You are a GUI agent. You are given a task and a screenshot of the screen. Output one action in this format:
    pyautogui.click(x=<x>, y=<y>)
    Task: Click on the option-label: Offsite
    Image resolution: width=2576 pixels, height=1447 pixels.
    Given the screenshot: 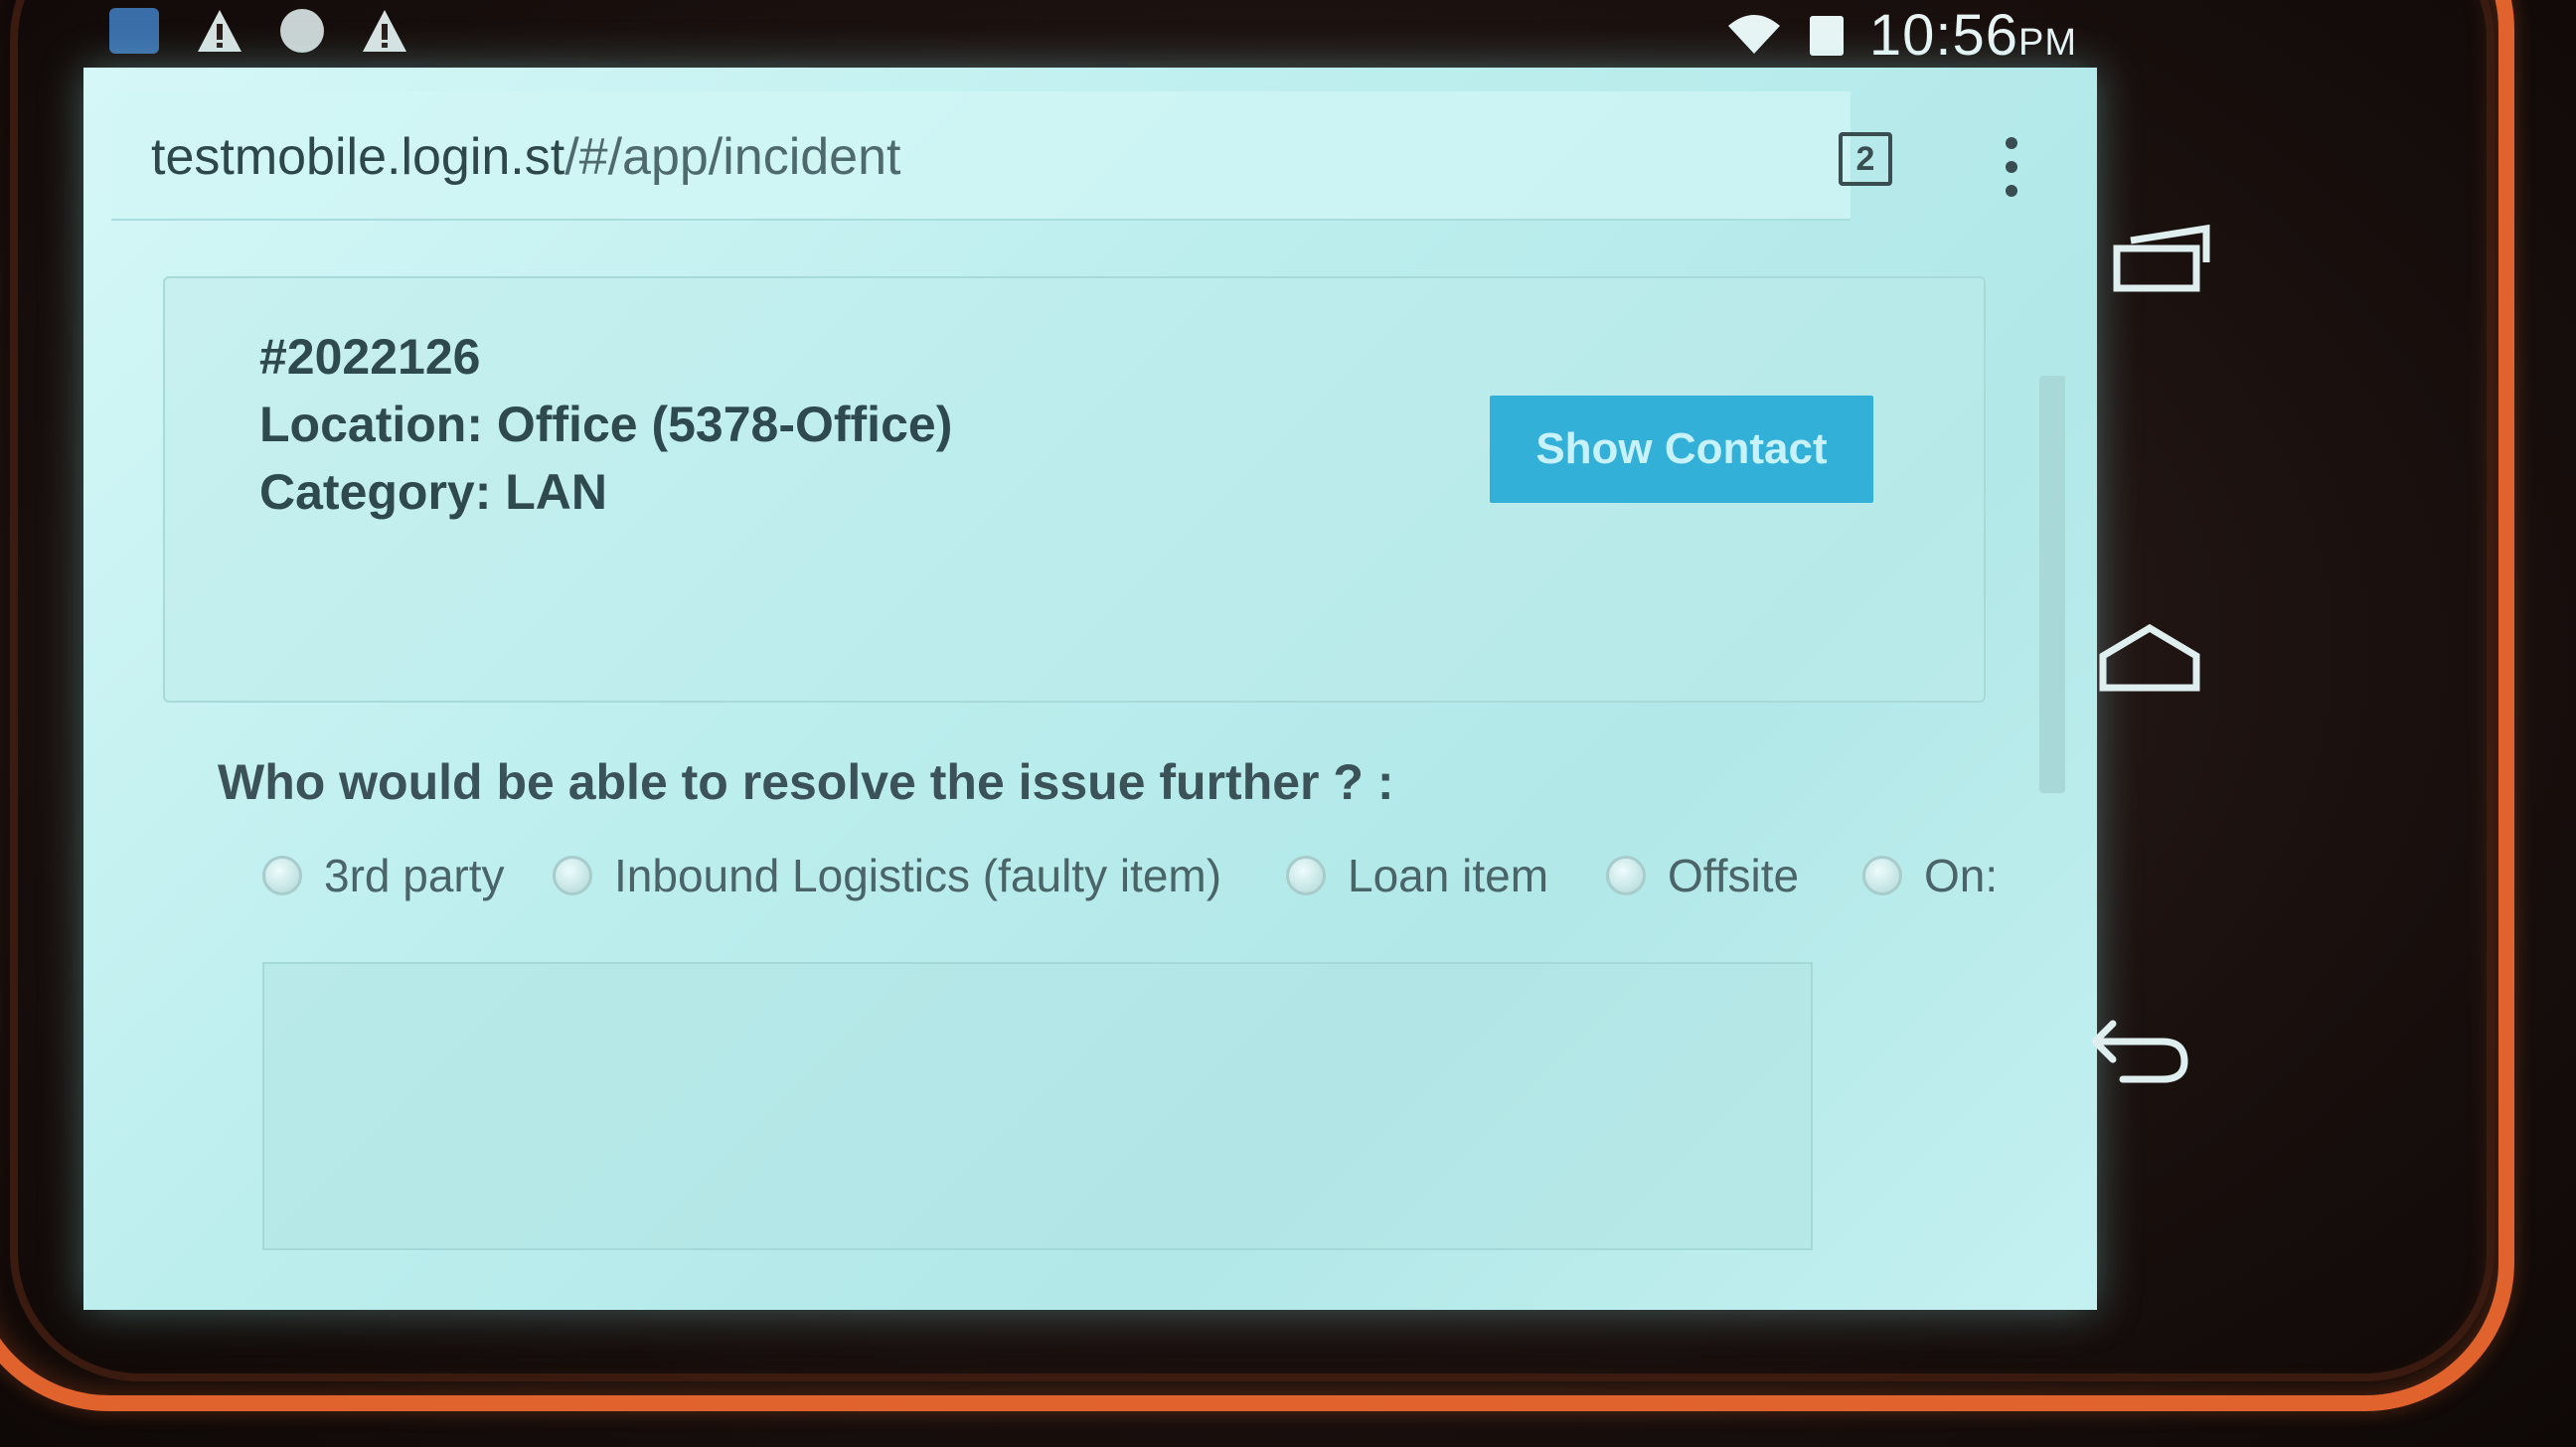 What is the action you would take?
    pyautogui.click(x=1734, y=875)
    